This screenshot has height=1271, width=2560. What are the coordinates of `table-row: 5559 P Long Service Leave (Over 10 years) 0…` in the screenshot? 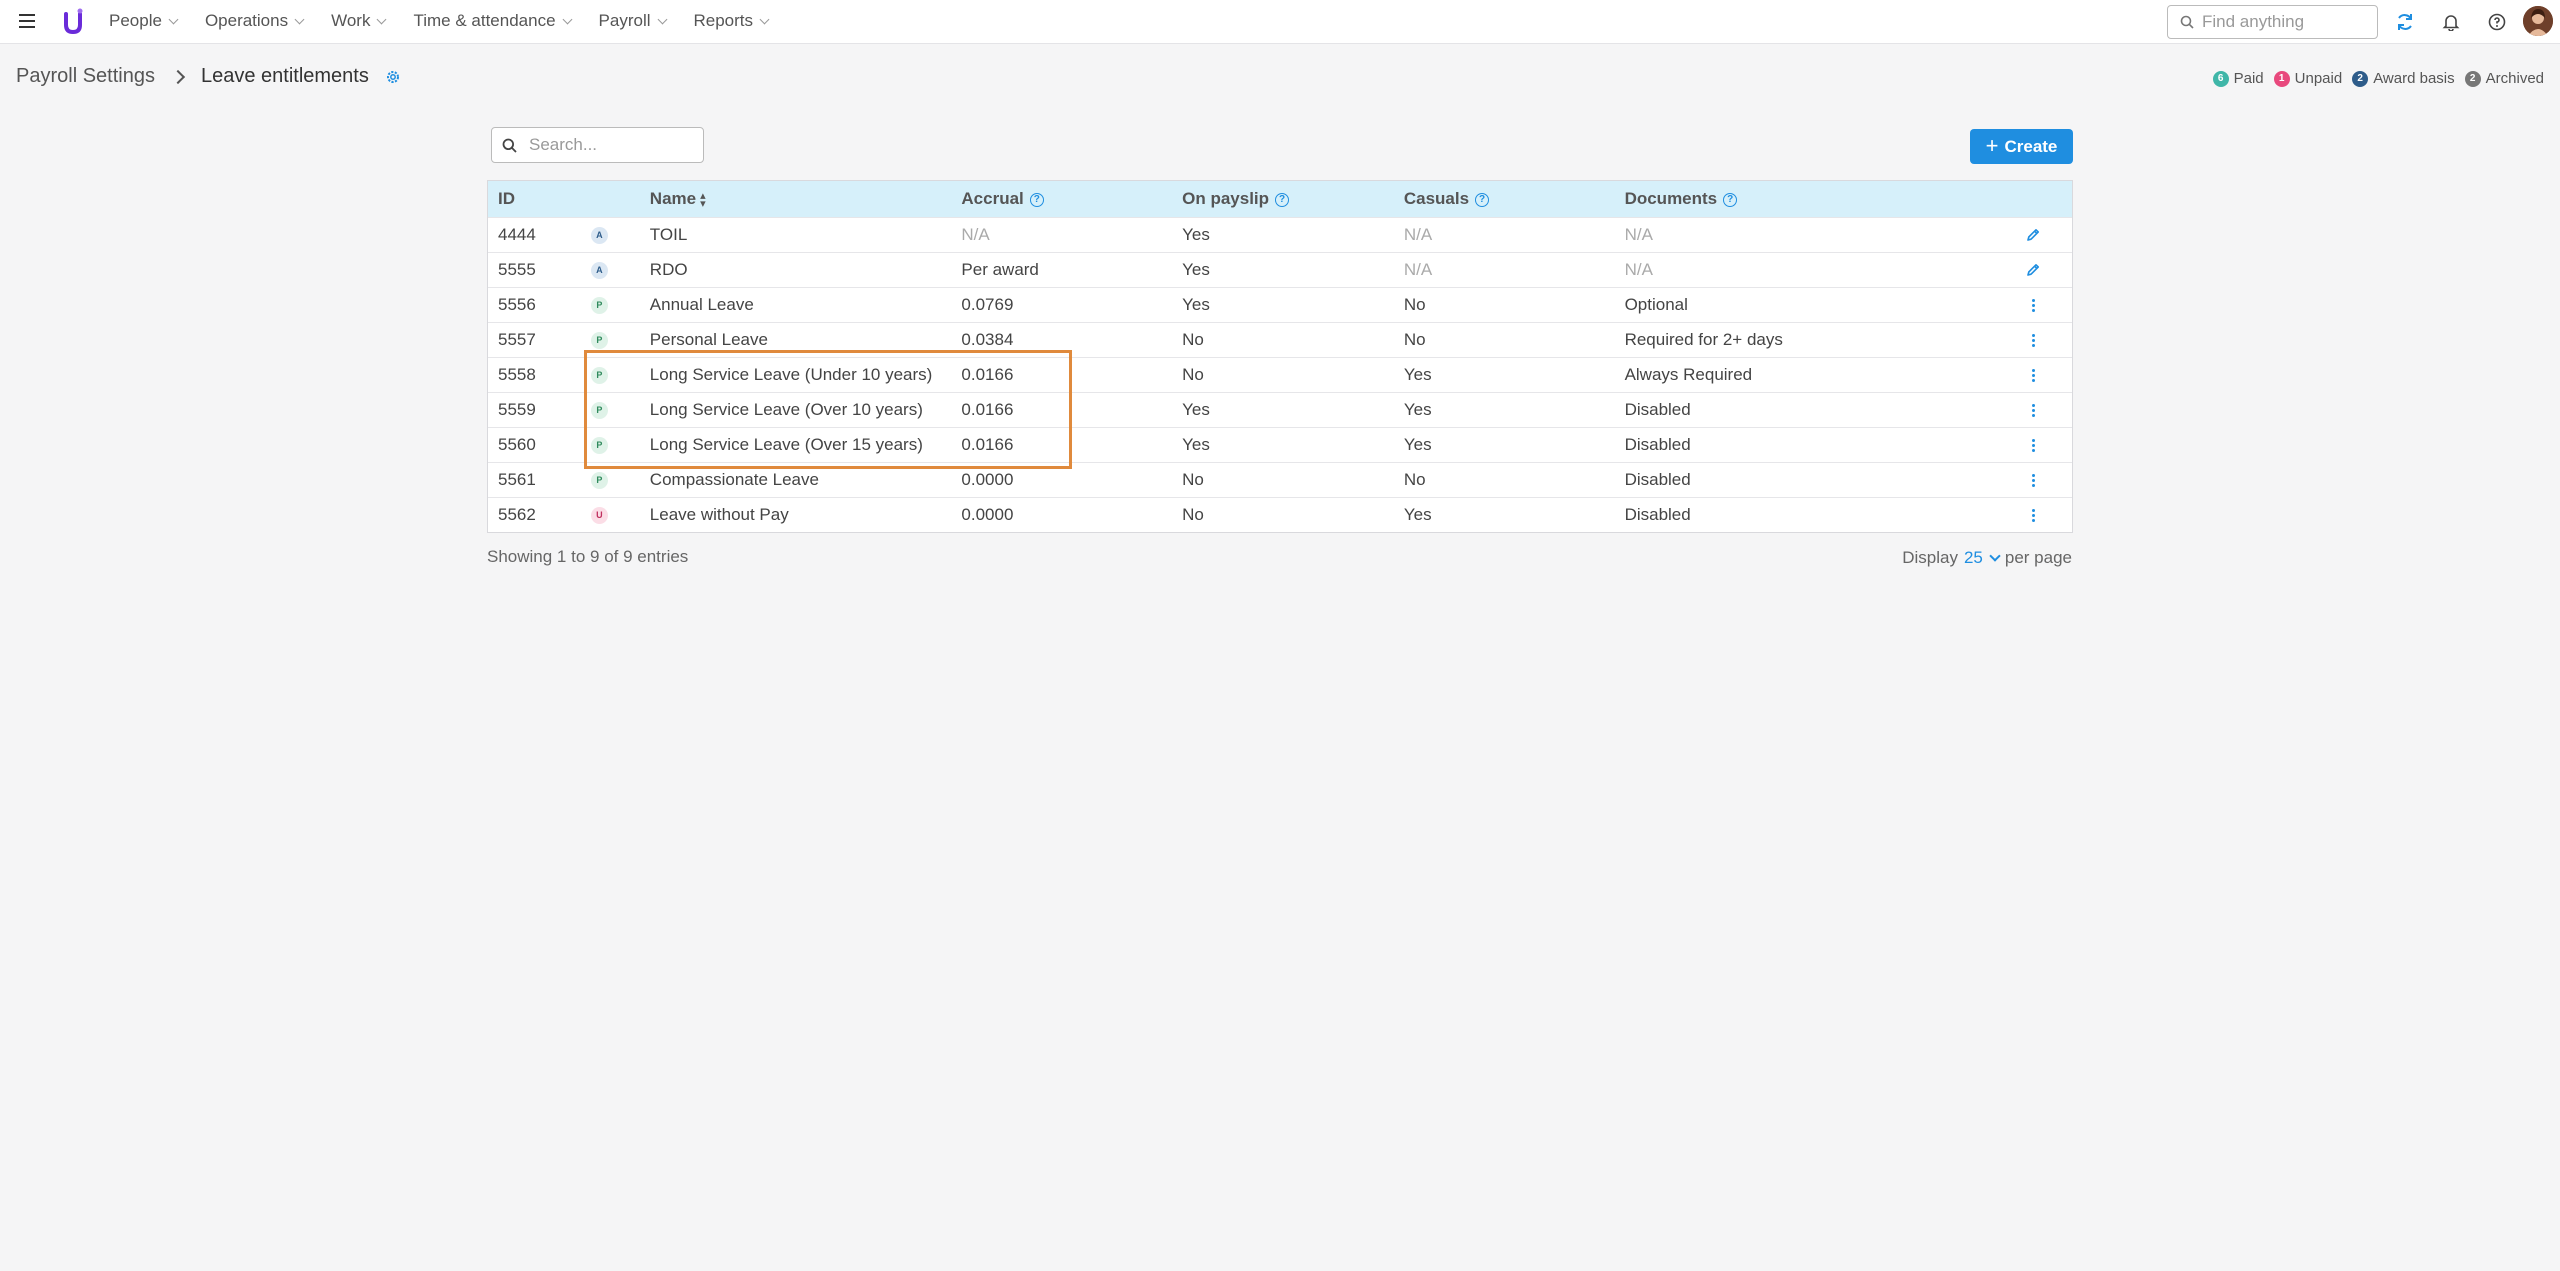 It's located at (1280, 409).